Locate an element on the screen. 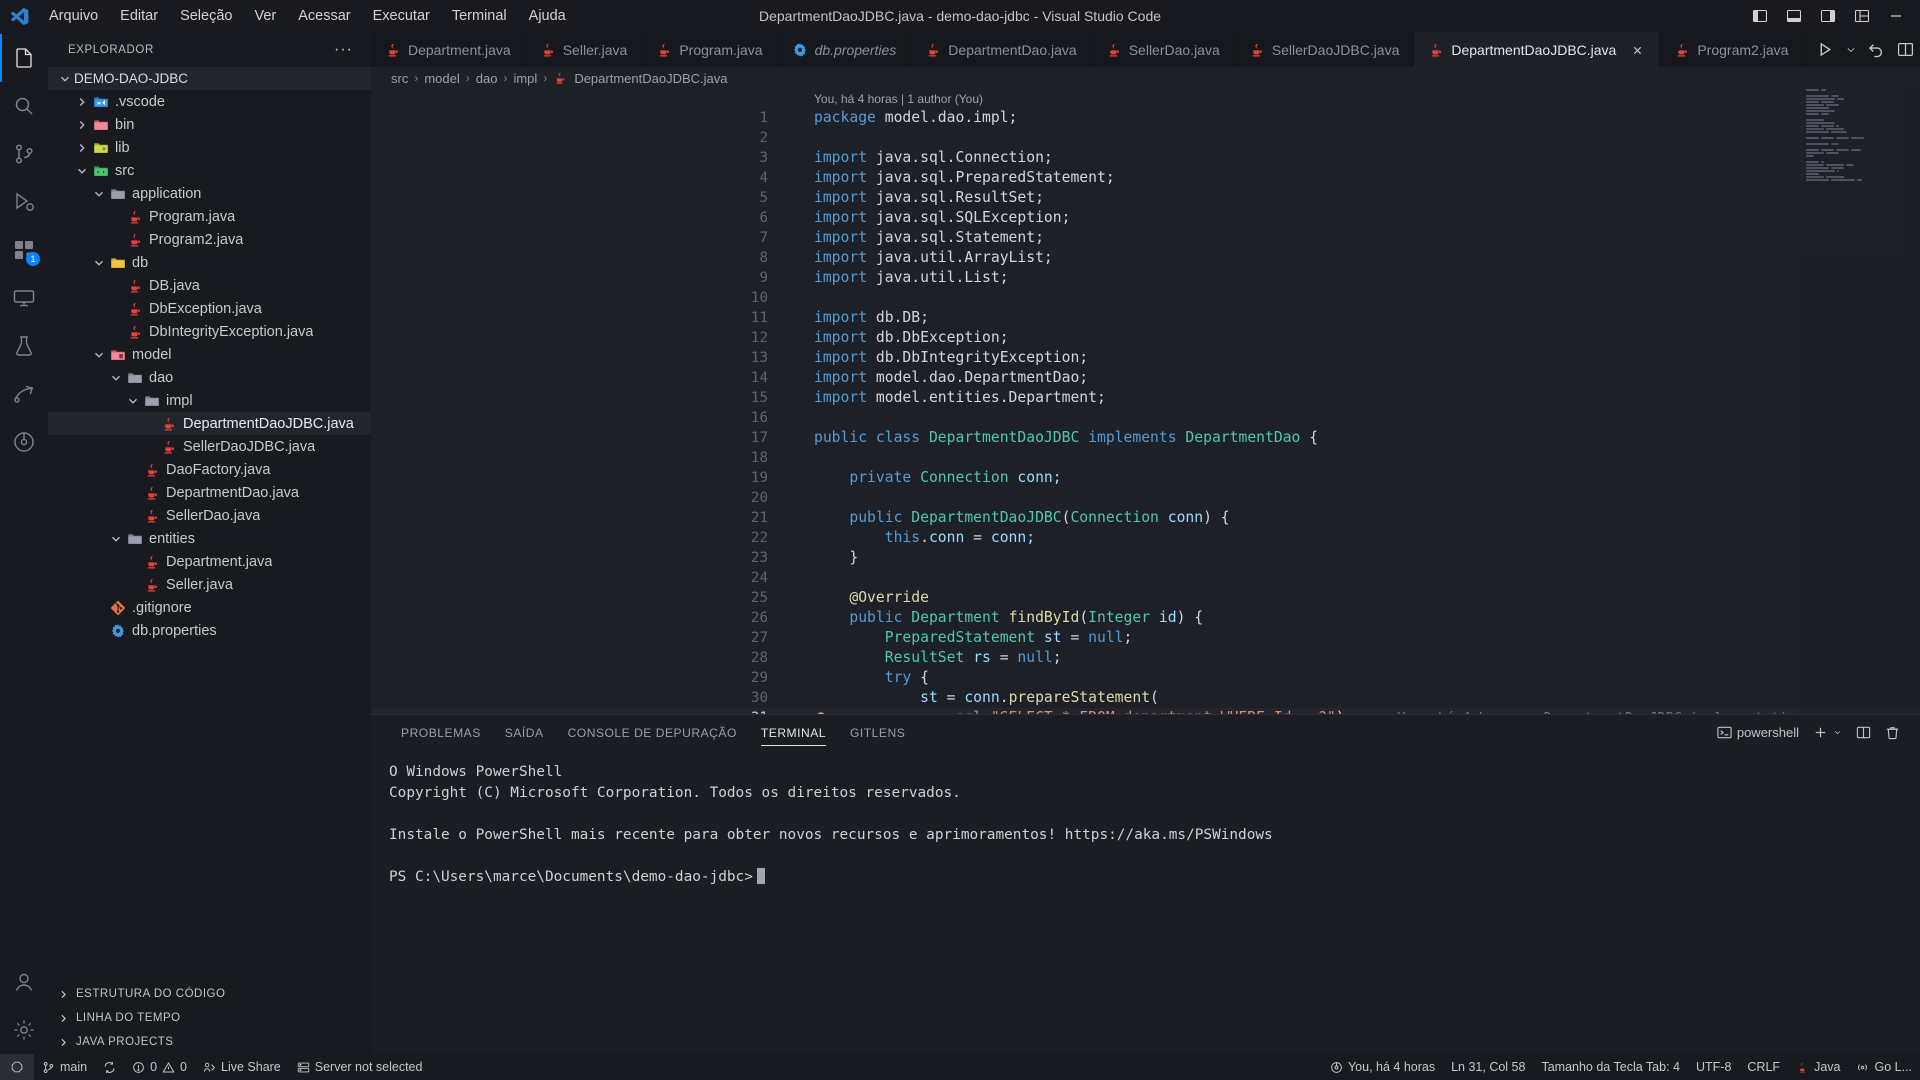 The image size is (1920, 1080). panel-tab-console-de-depura-o: CONSOLE DE DEPURAÇÃO is located at coordinates (652, 732).